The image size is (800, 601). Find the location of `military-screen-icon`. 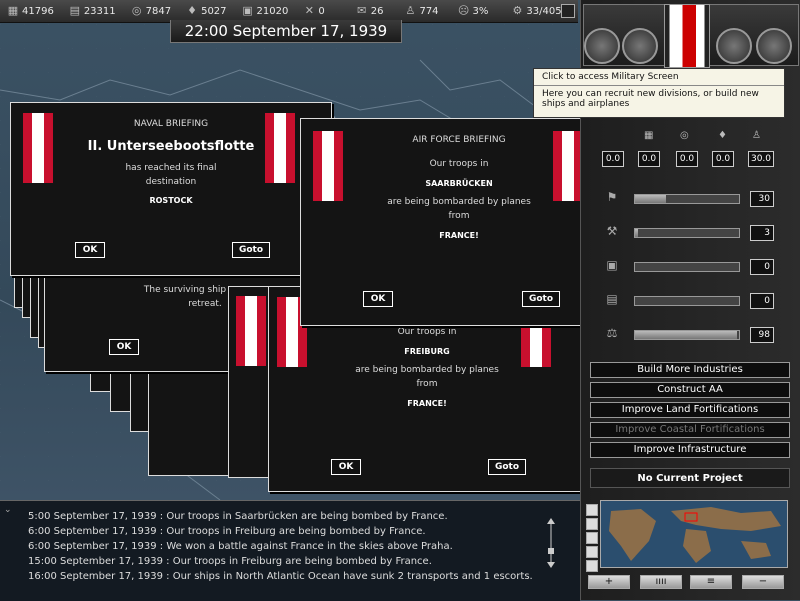

military-screen-icon is located at coordinates (640, 46).